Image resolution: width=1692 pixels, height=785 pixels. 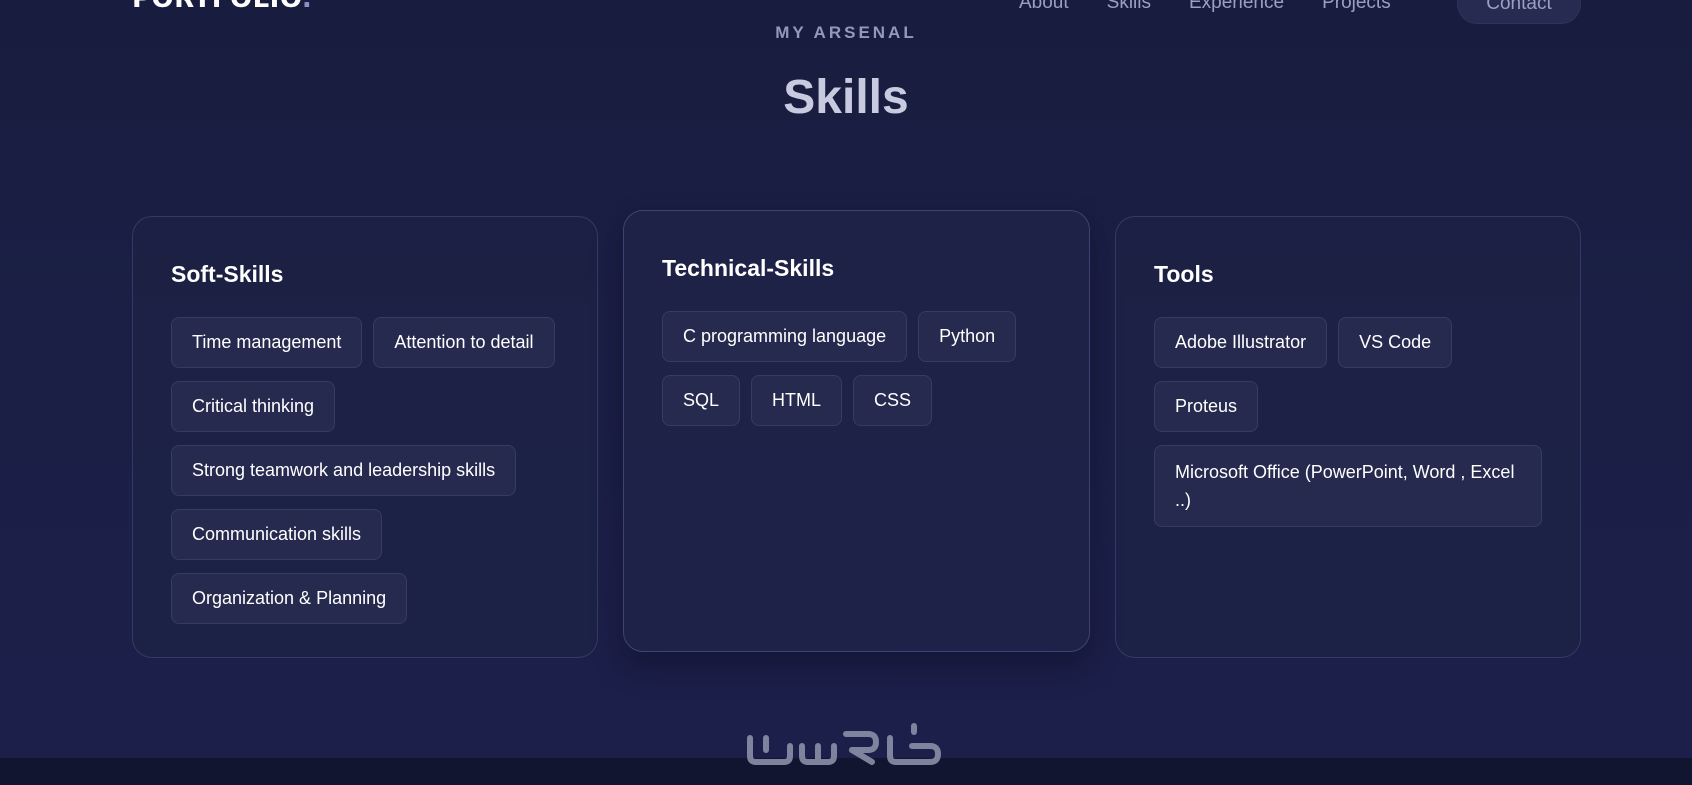 What do you see at coordinates (344, 470) in the screenshot?
I see `skill-chip: Strong teamwork and leadership skills` at bounding box center [344, 470].